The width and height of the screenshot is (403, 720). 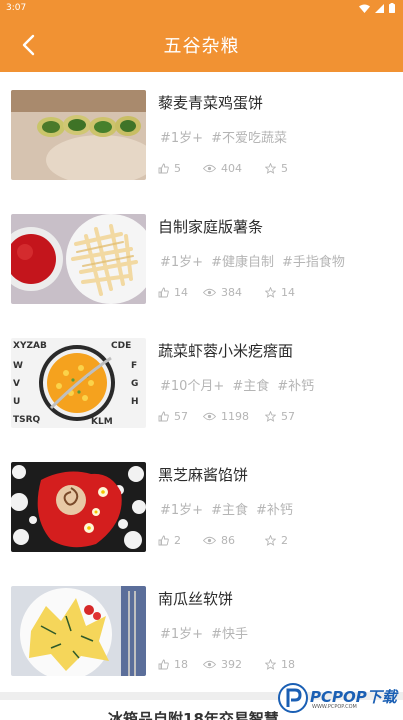 I want to click on status-icons, so click(x=377, y=8).